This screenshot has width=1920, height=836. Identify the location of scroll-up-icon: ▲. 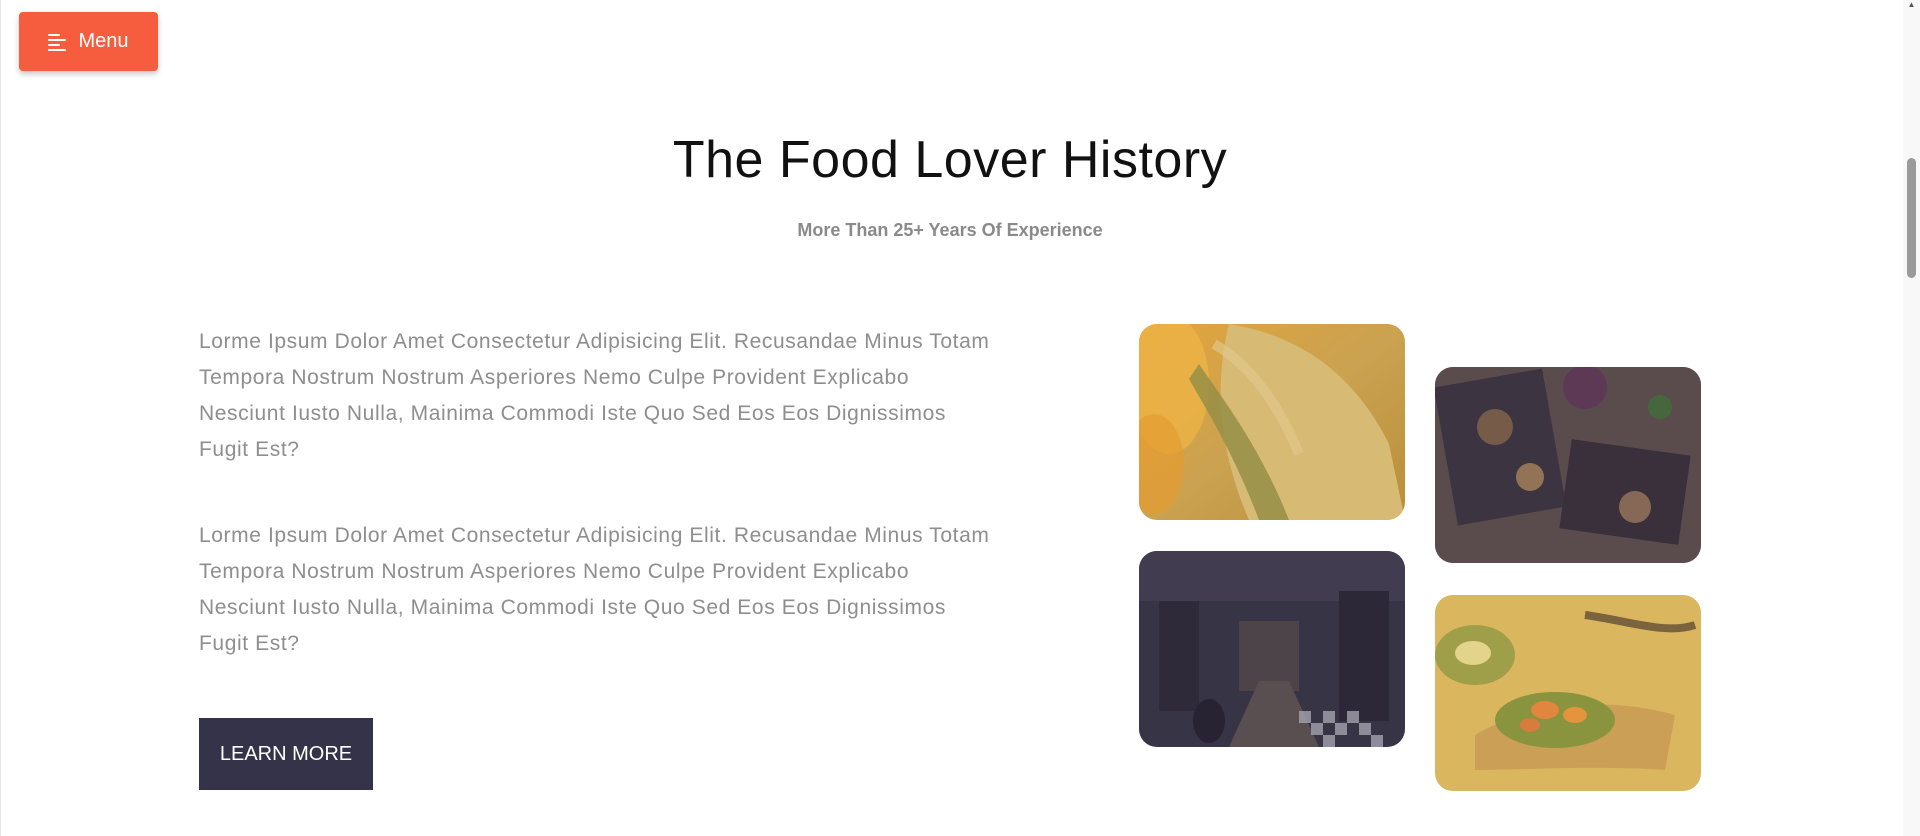
(1911, 5).